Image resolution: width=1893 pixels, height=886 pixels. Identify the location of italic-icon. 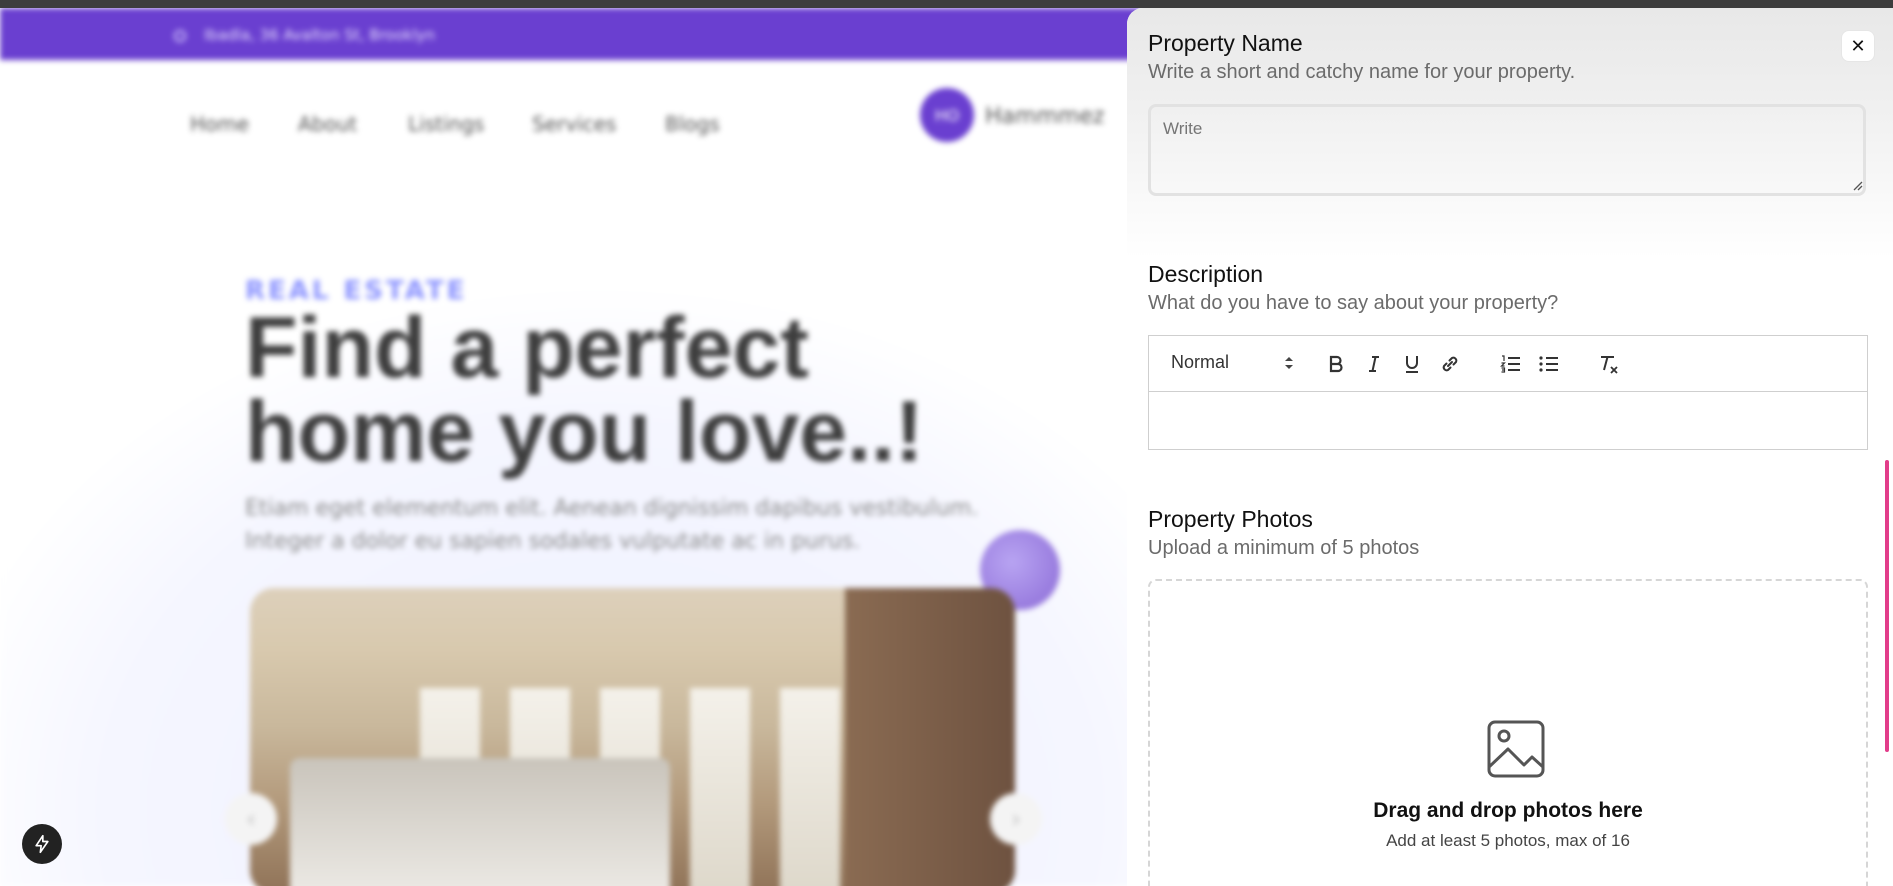
(1374, 364).